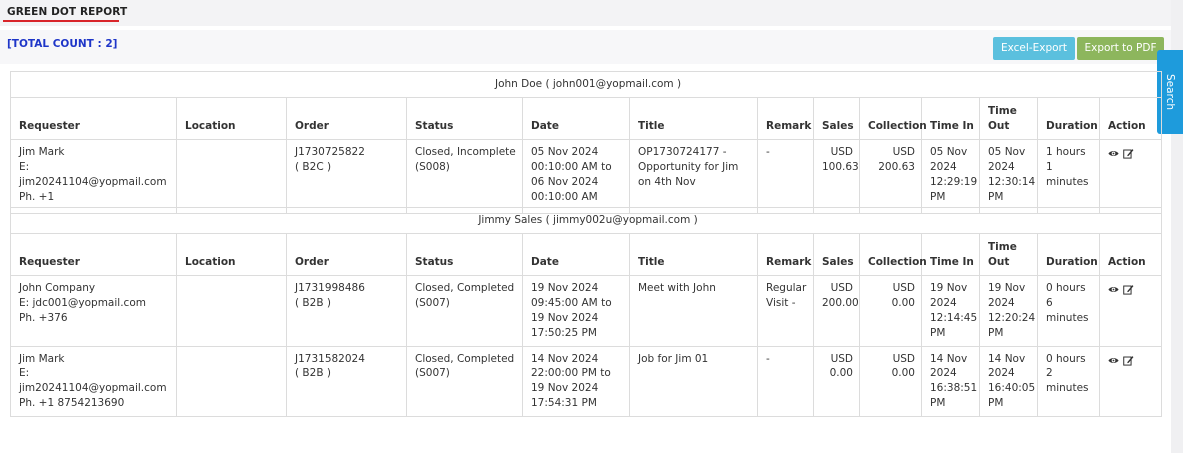 Image resolution: width=1183 pixels, height=453 pixels. What do you see at coordinates (1008, 381) in the screenshot?
I see `time-out-cell: 14 Nov 2024 16:40:05 PM` at bounding box center [1008, 381].